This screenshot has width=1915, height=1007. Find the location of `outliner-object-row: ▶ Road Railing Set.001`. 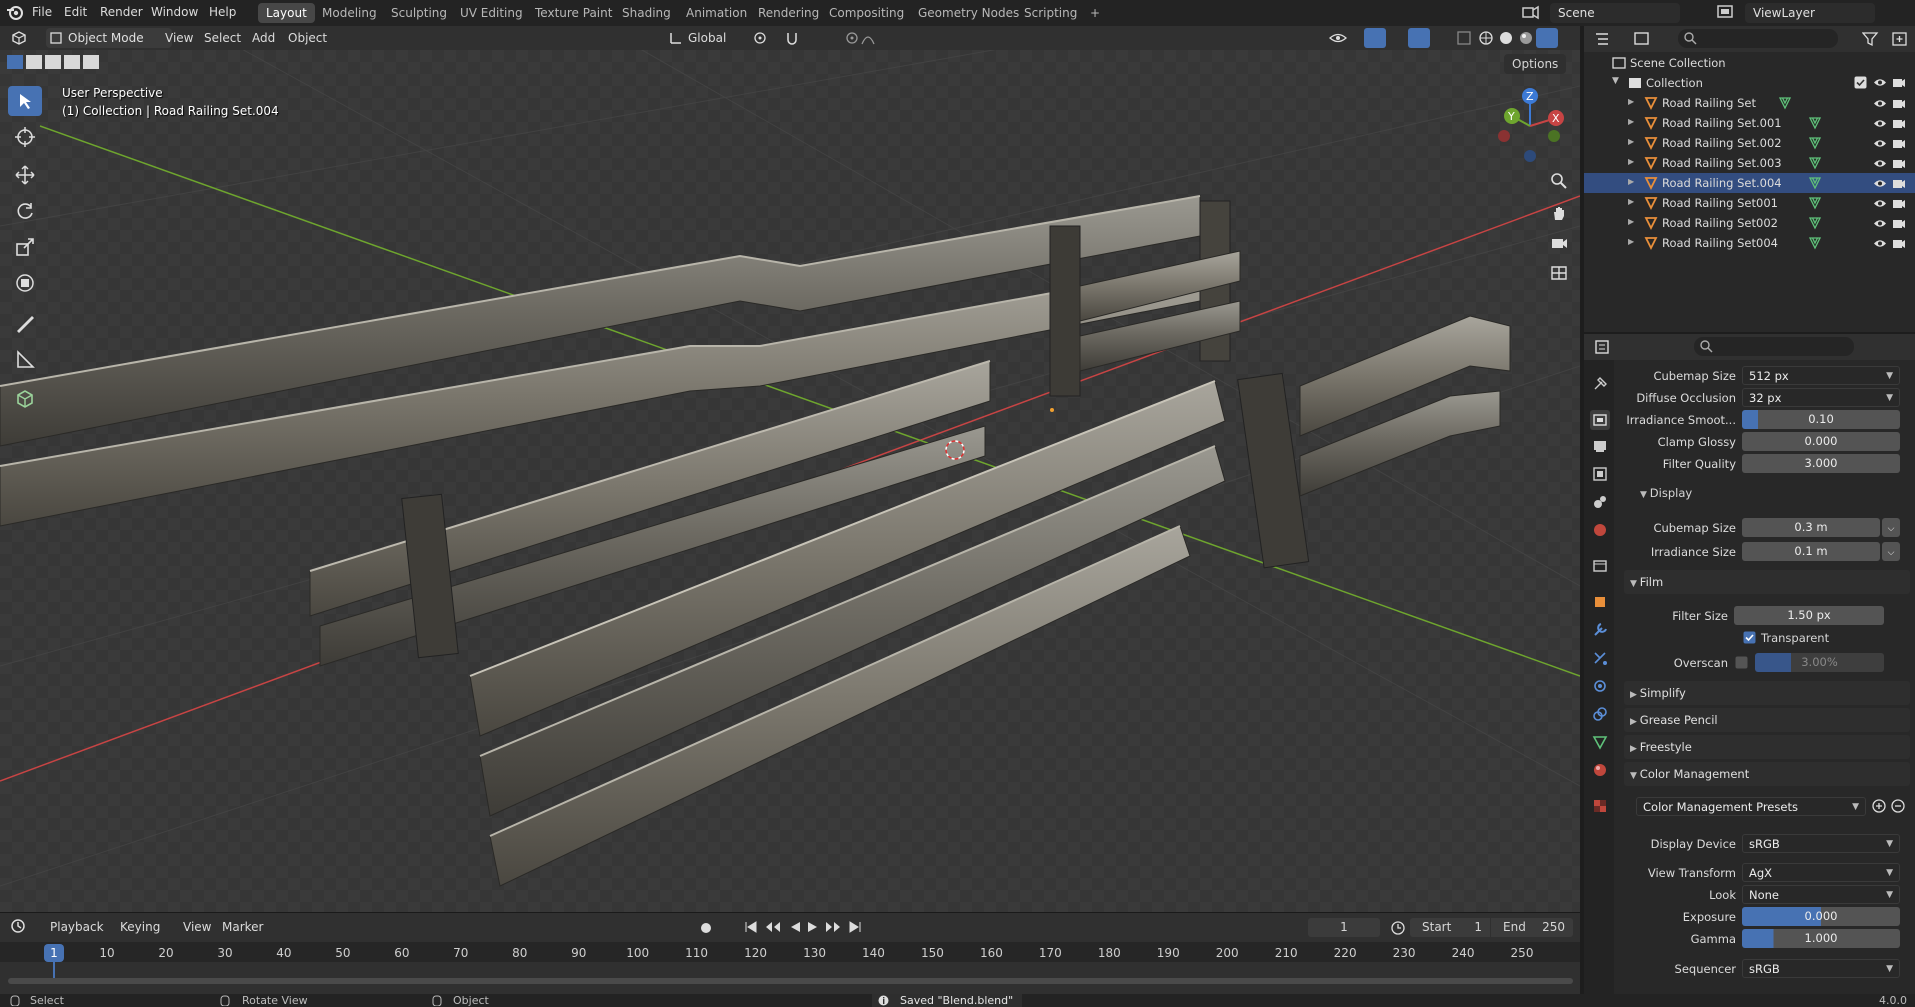

outliner-object-row: ▶ Road Railing Set.001 is located at coordinates (1749, 123).